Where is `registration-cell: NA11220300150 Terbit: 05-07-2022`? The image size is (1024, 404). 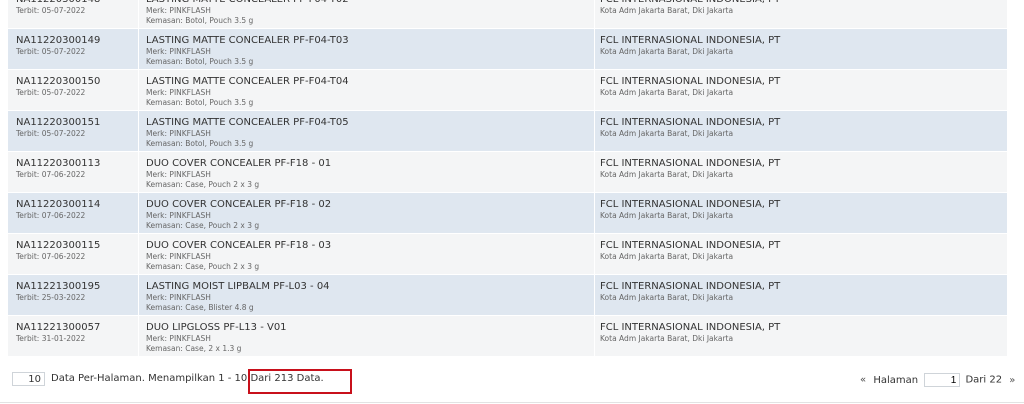 registration-cell: NA11220300150 Terbit: 05-07-2022 is located at coordinates (73, 90).